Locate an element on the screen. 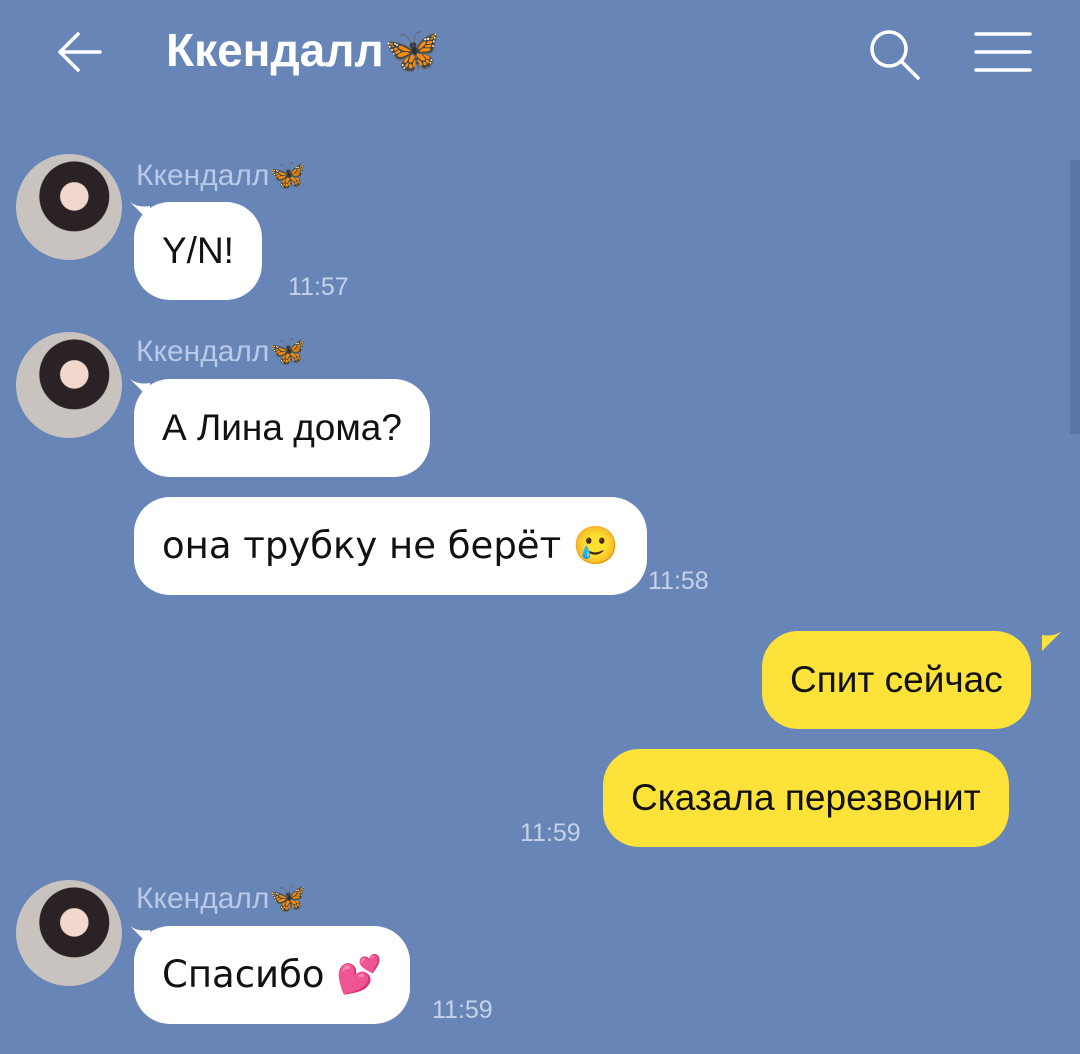 Image resolution: width=1080 pixels, height=1054 pixels. chat-title: Ккендалл🦋 is located at coordinates (303, 50).